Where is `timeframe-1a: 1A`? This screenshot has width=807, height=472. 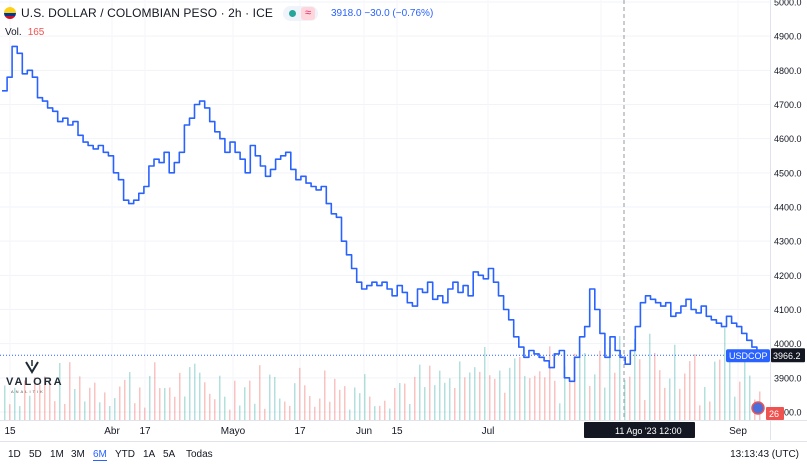
timeframe-1a: 1A is located at coordinates (149, 454).